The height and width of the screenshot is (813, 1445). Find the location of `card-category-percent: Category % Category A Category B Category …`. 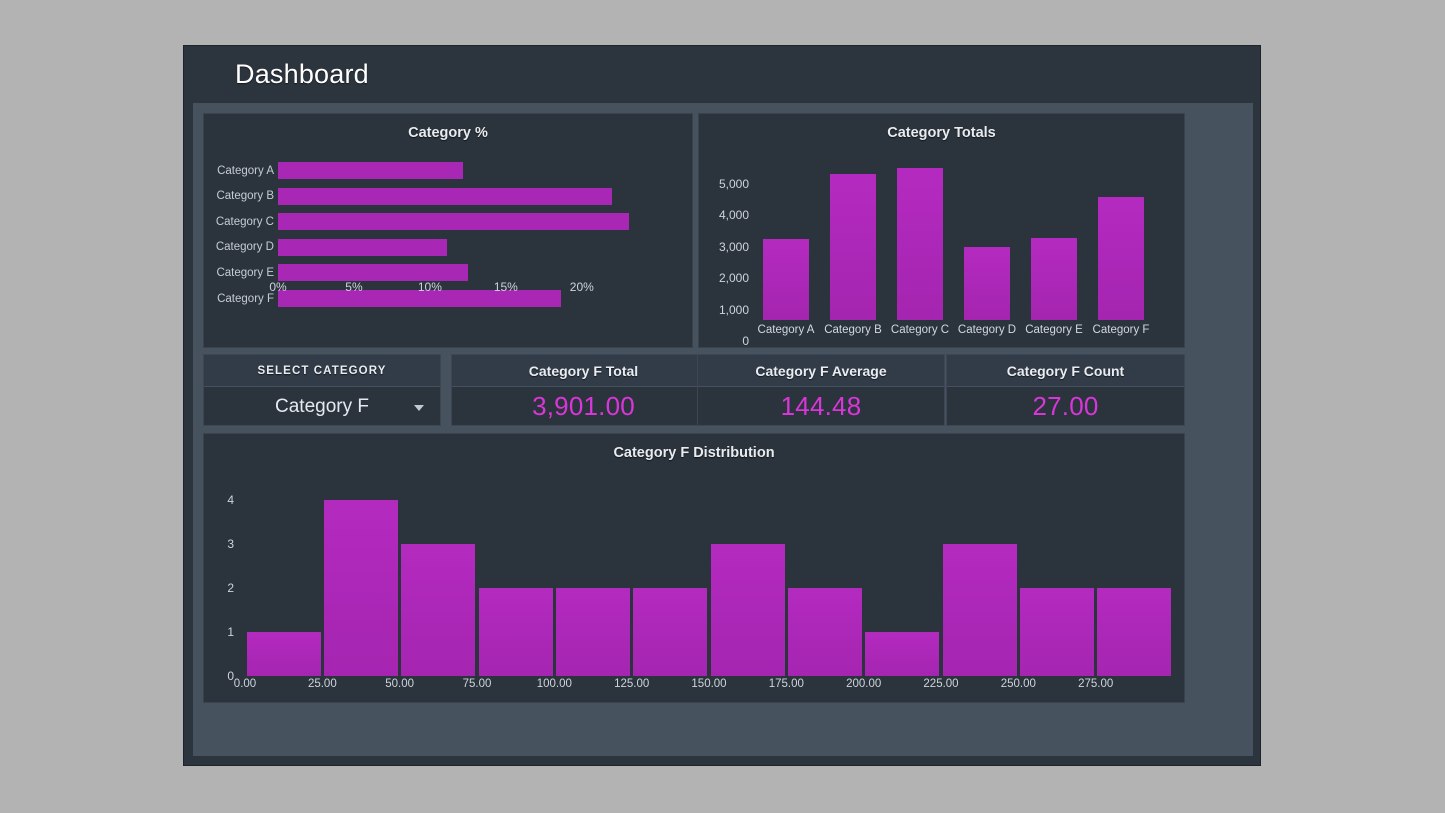

card-category-percent: Category % Category A Category B Category … is located at coordinates (448, 230).